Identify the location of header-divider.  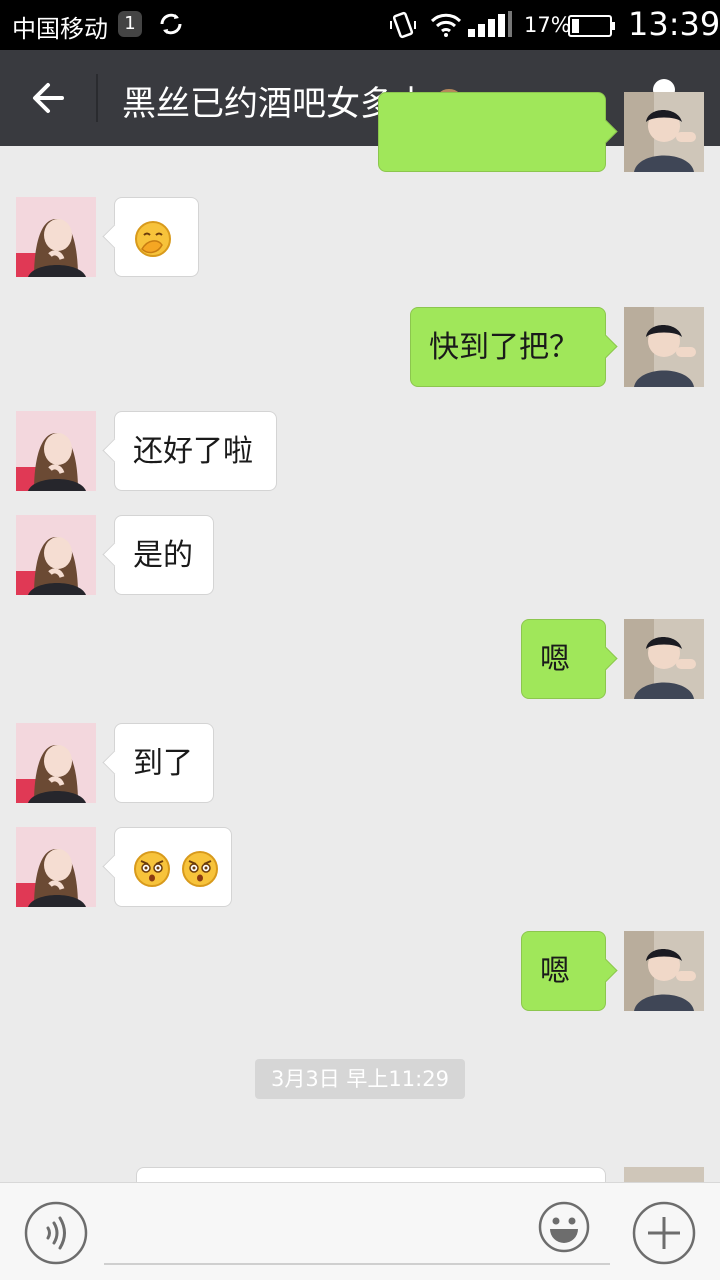
(97, 98).